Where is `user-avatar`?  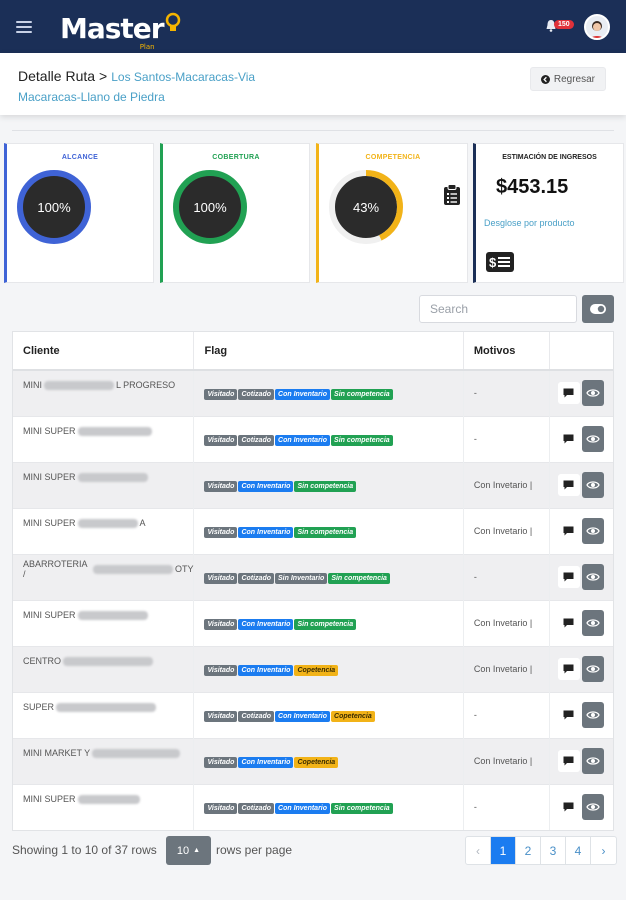 user-avatar is located at coordinates (597, 26).